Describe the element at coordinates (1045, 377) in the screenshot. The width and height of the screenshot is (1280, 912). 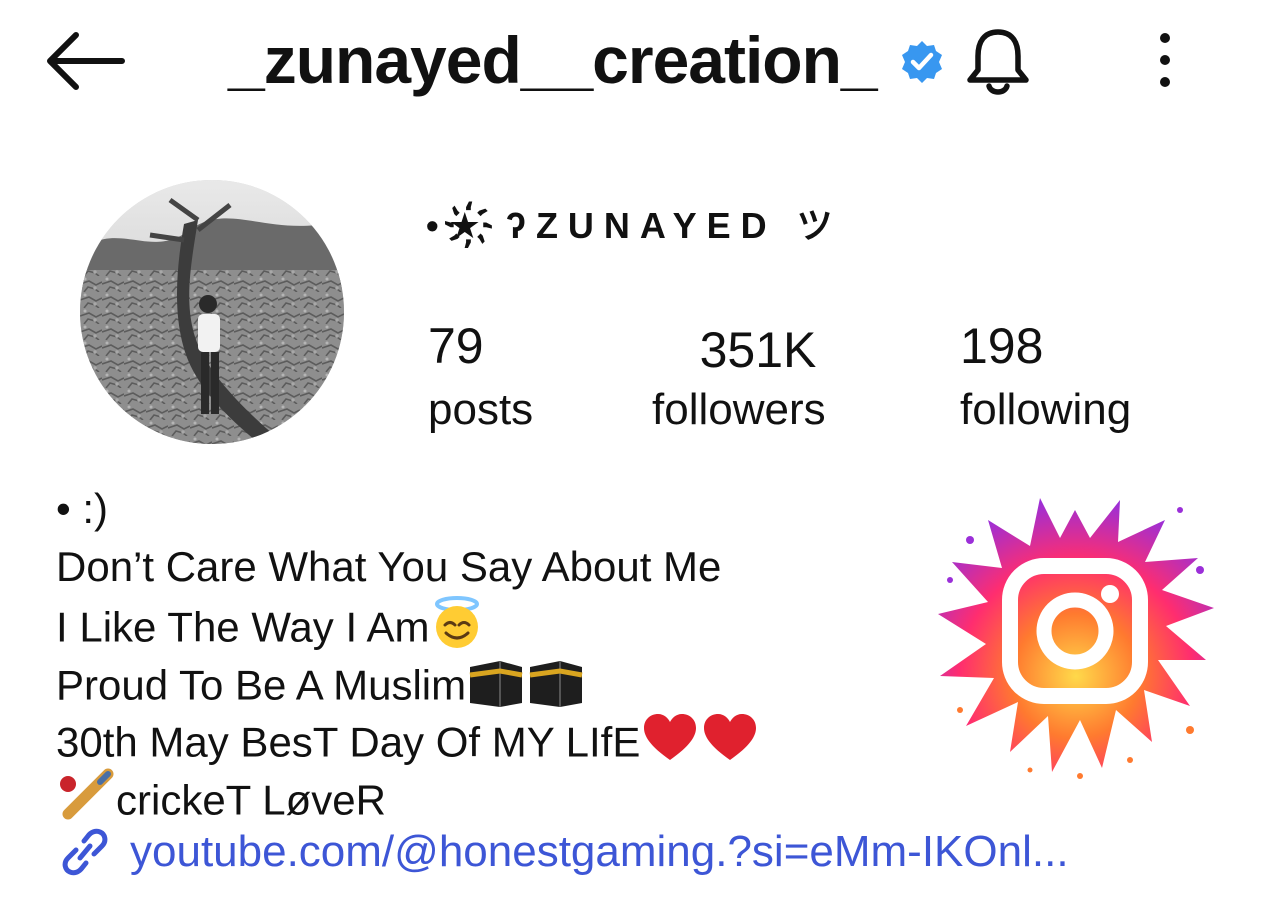
I see `following-stat: 198 following` at that location.